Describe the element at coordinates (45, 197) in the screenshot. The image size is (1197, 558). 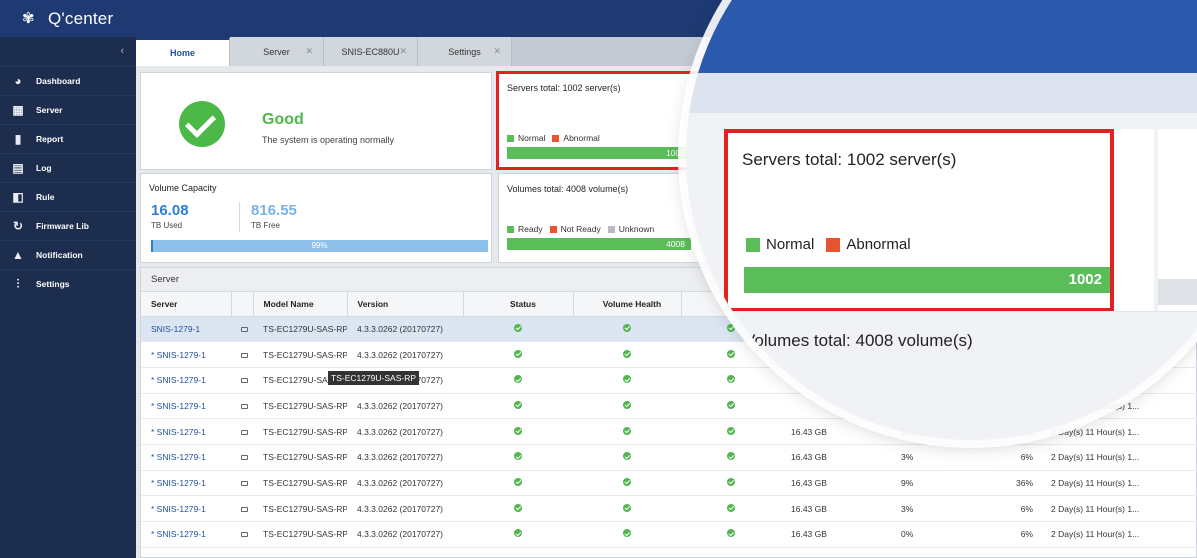
I see `sidebar-item-label: Rule` at that location.